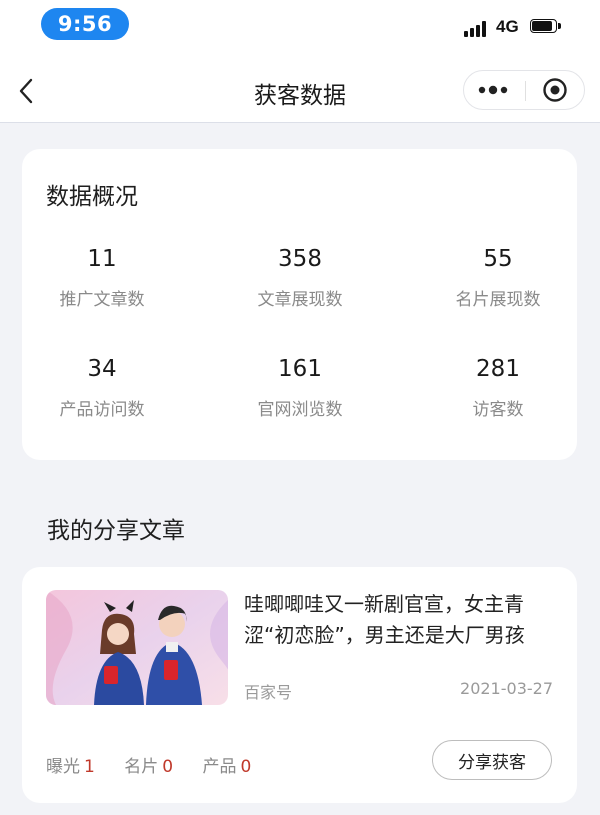 The height and width of the screenshot is (815, 600). I want to click on metric-card: 名片 0, so click(148, 764).